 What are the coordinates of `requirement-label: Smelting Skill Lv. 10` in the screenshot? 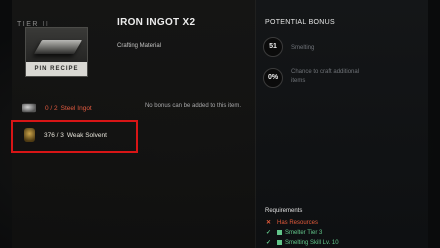 It's located at (312, 242).